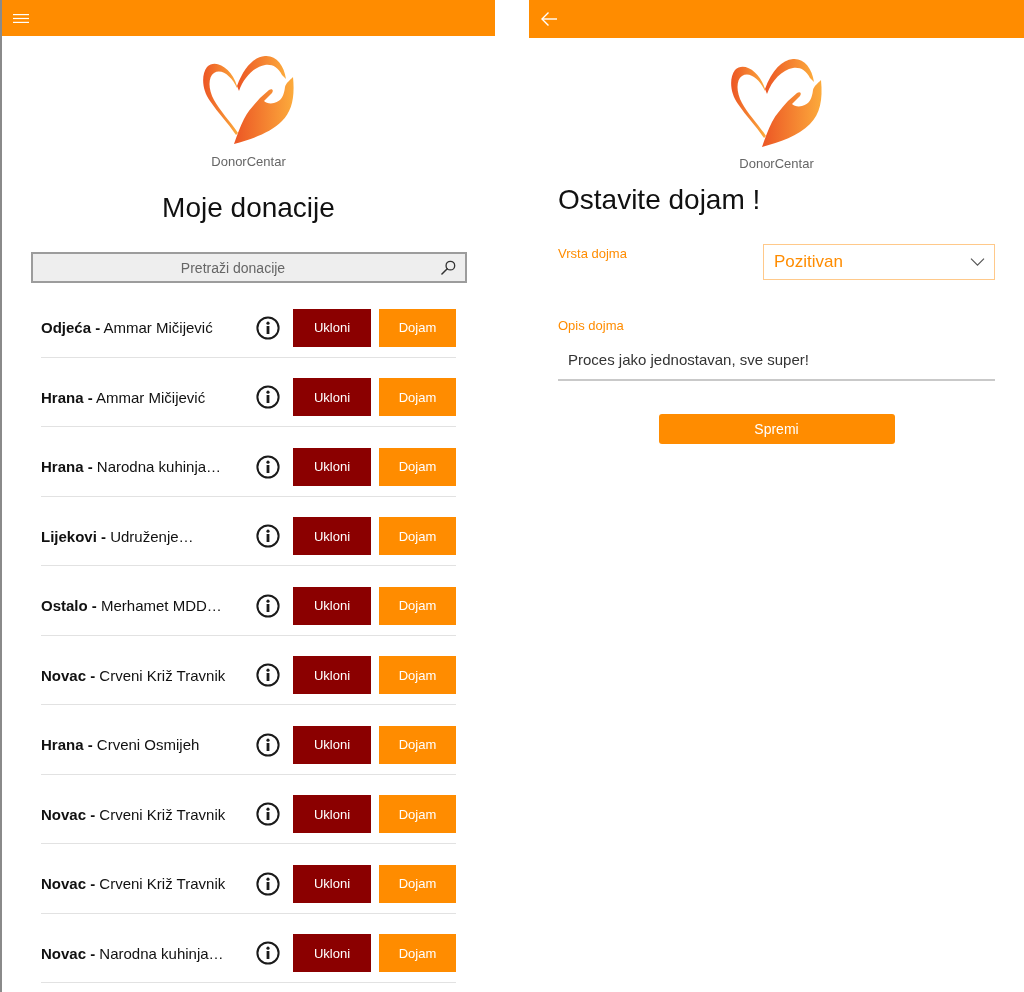 This screenshot has height=992, width=1024. Describe the element at coordinates (248, 208) in the screenshot. I see `page-title: Moje donacije` at that location.